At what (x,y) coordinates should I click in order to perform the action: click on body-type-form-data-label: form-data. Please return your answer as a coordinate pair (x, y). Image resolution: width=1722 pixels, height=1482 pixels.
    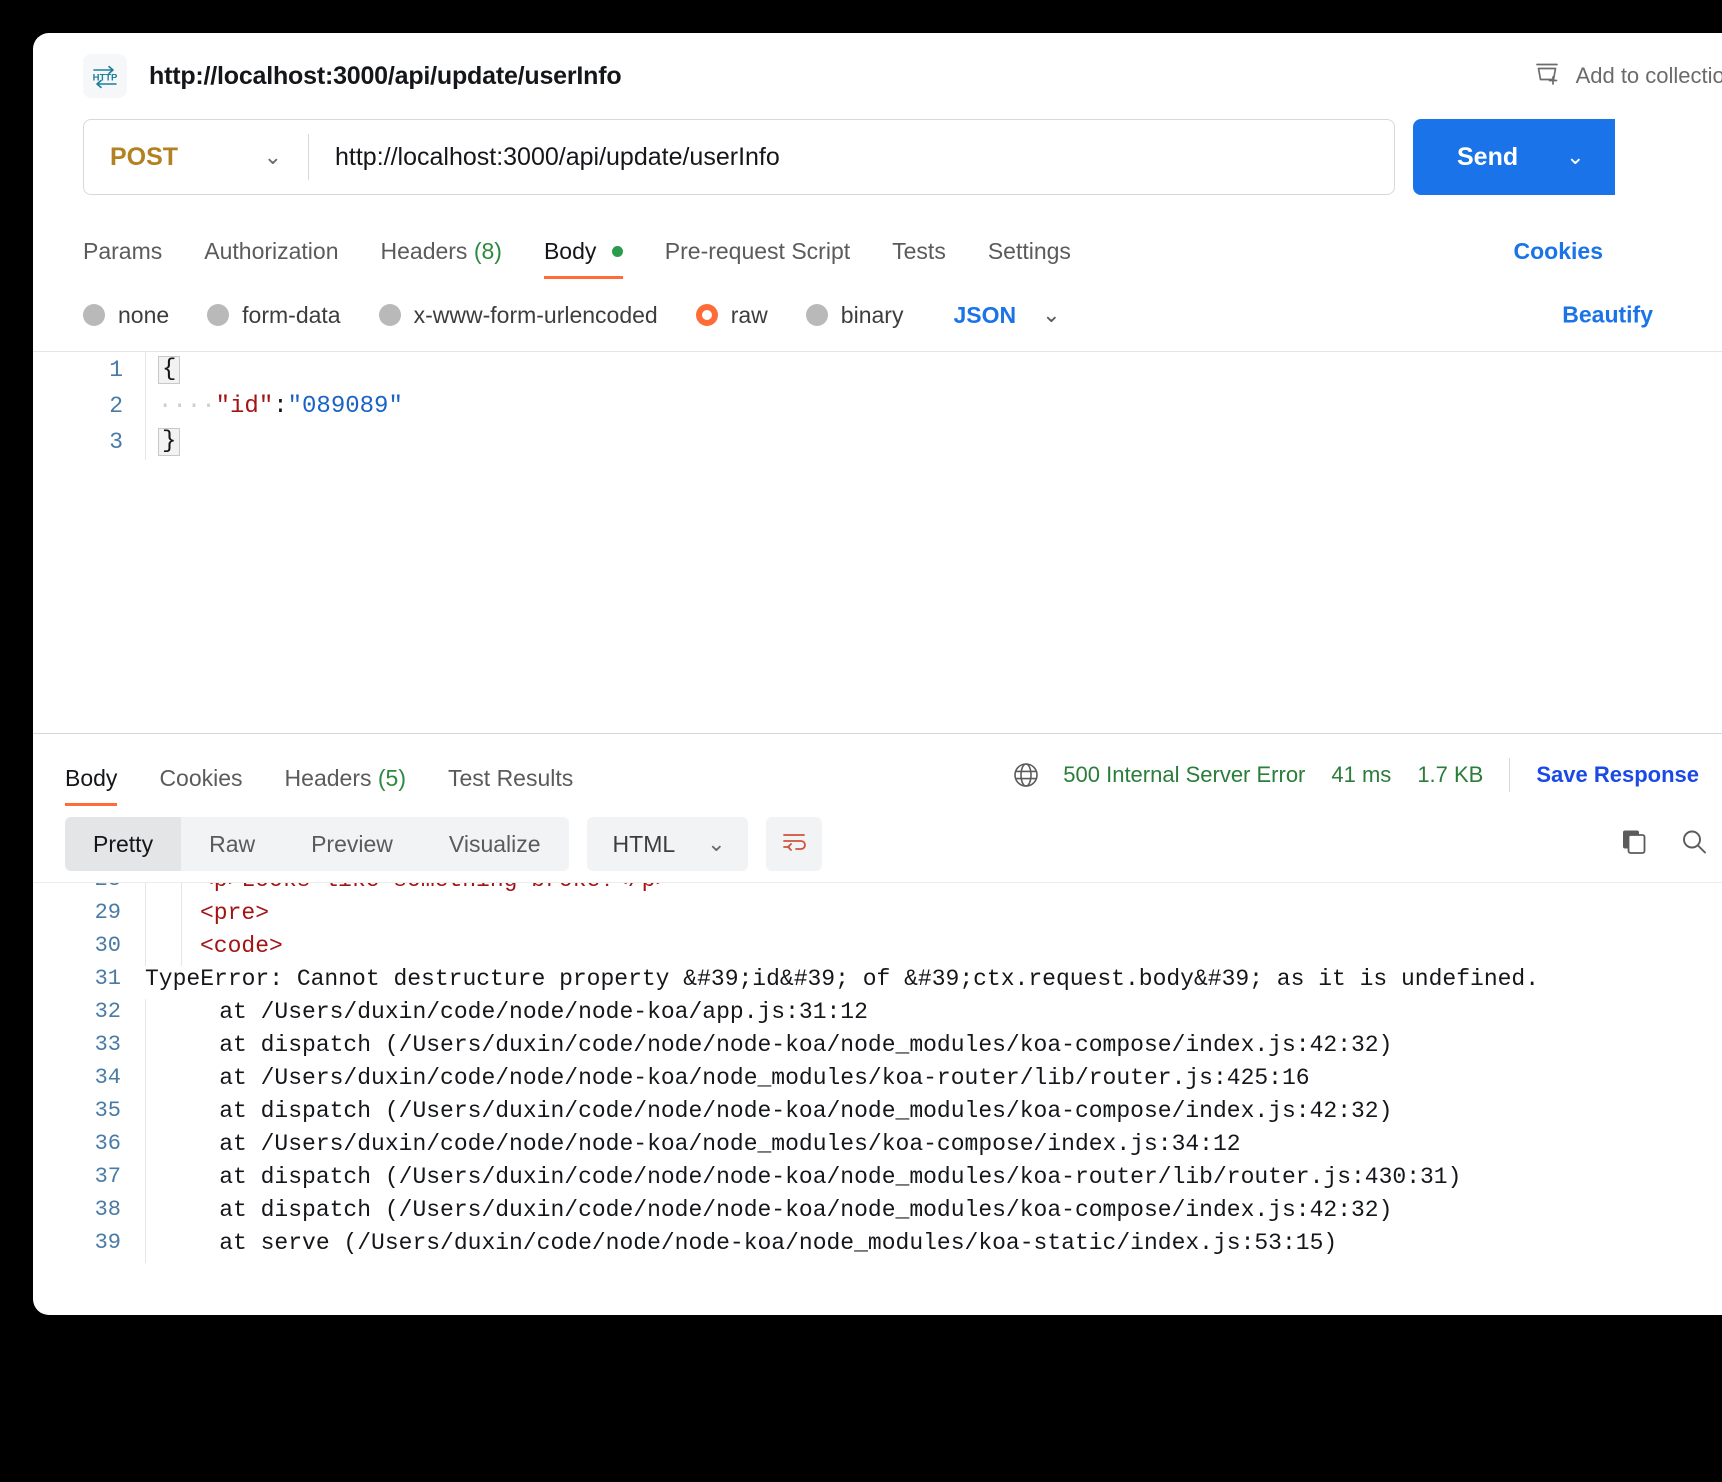
    Looking at the image, I should click on (291, 314).